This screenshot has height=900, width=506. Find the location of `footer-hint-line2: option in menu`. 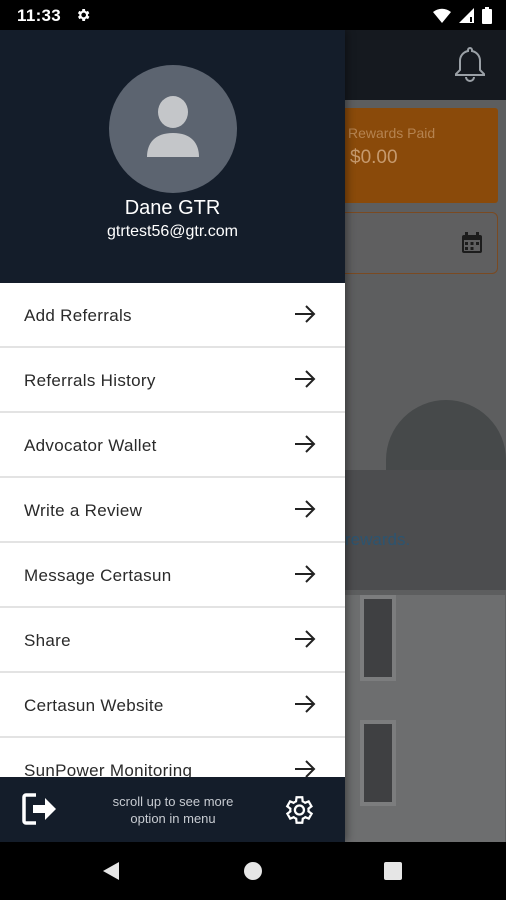

footer-hint-line2: option in menu is located at coordinates (173, 818).